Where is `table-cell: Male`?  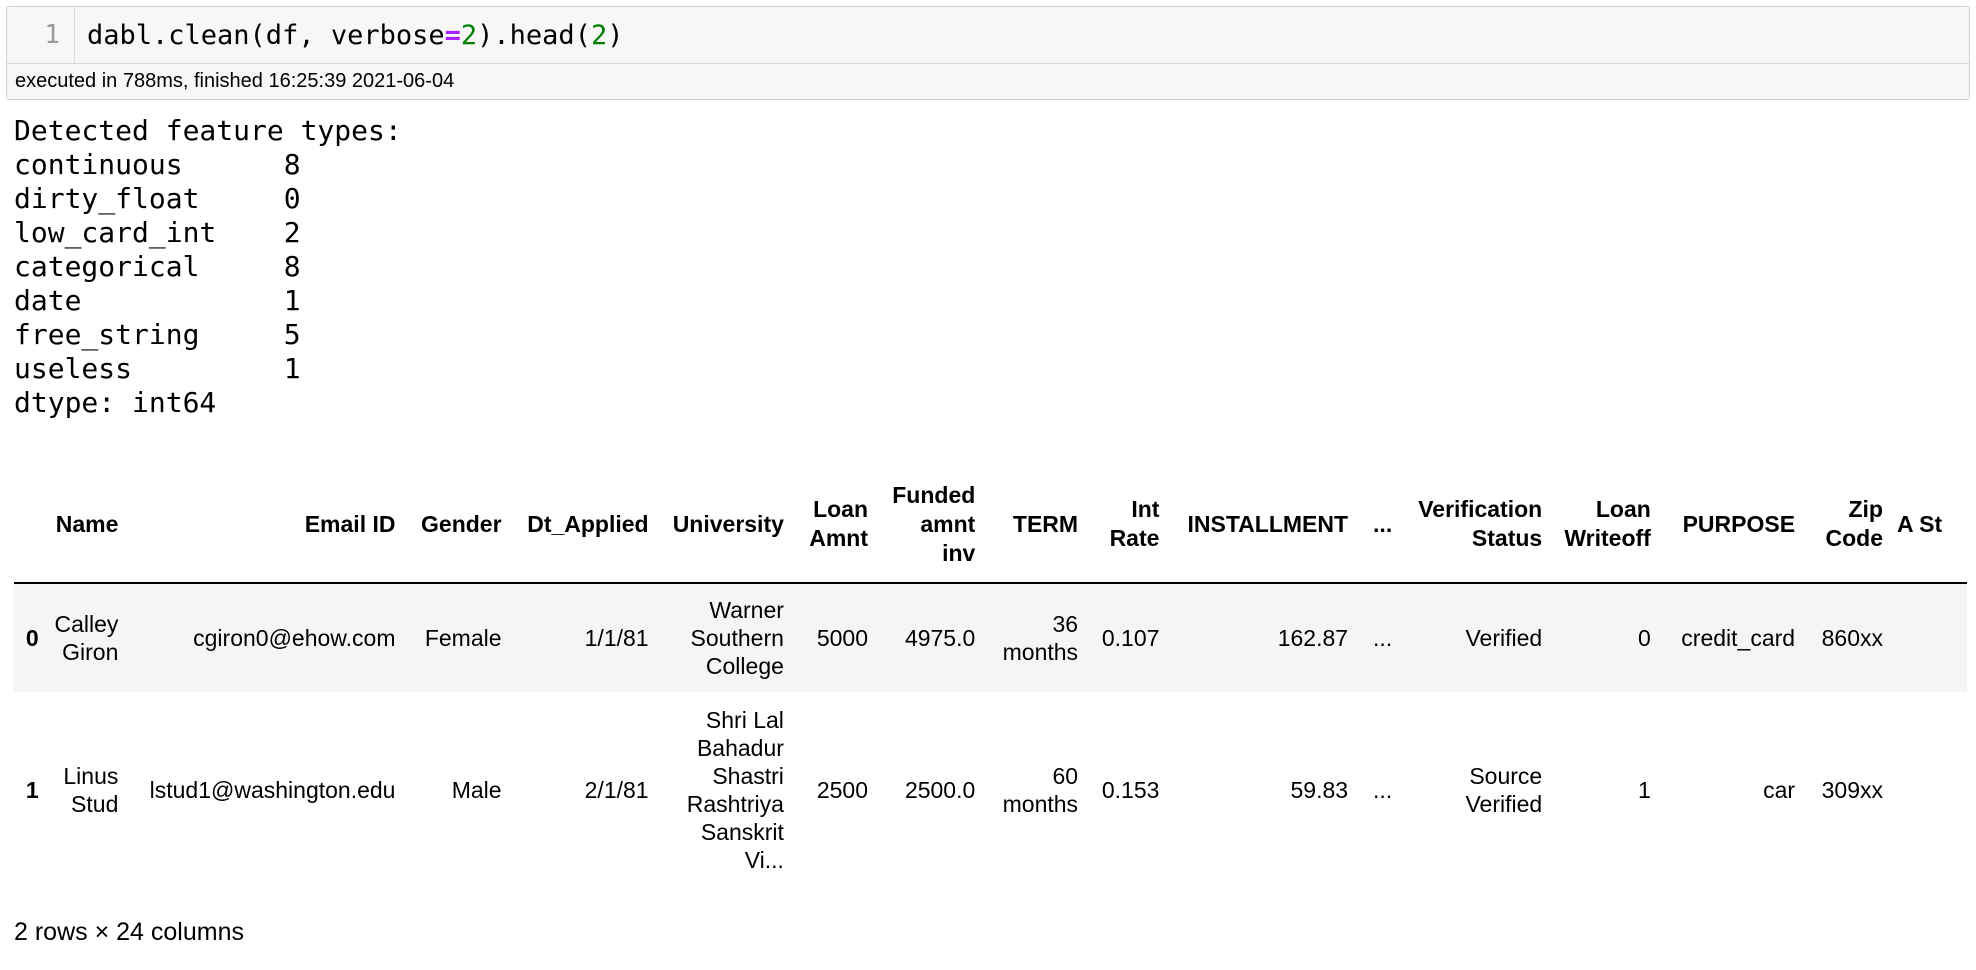
table-cell: Male is located at coordinates (476, 790).